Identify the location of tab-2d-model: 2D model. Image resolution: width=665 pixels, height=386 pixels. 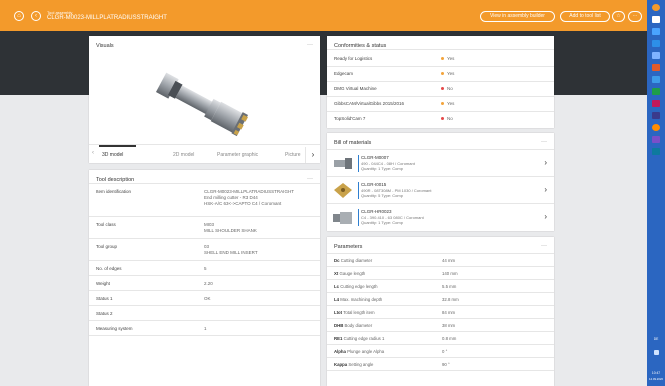
(183, 155).